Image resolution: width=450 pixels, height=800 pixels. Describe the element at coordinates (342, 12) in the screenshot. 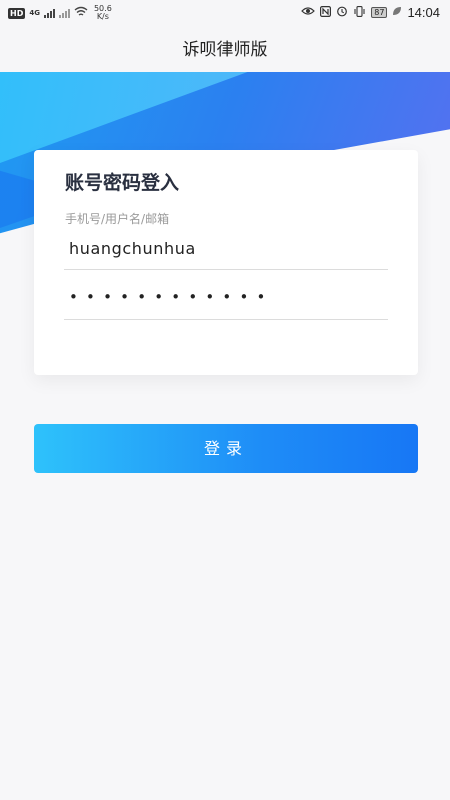

I see `alarm-icon` at that location.